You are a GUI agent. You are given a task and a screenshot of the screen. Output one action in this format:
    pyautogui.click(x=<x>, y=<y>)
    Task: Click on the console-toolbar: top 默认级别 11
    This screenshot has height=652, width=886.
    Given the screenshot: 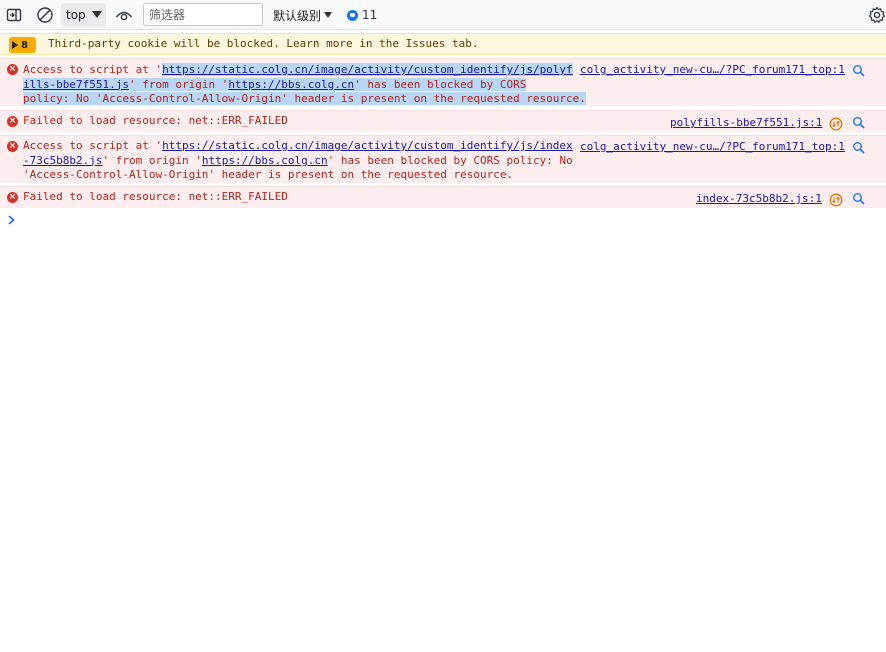 What is the action you would take?
    pyautogui.click(x=443, y=15)
    